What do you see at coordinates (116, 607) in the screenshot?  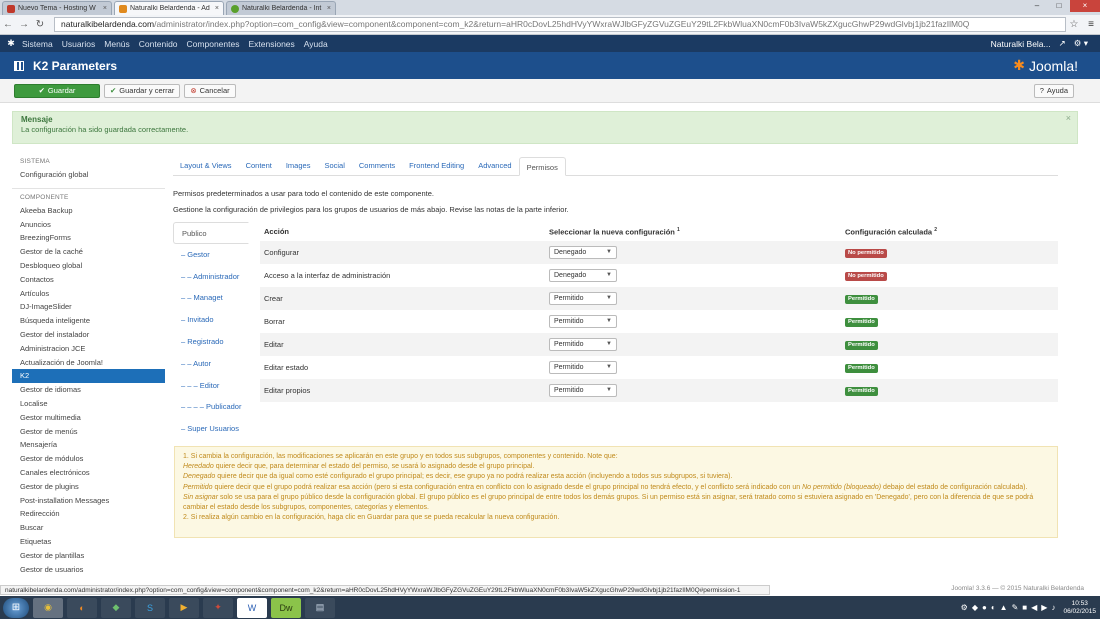 I see `taskbar-app-network: ◆` at bounding box center [116, 607].